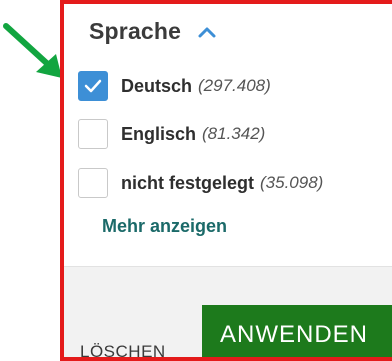 This screenshot has height=361, width=392. What do you see at coordinates (123, 349) in the screenshot?
I see `clear-button: LÖSCHEN` at bounding box center [123, 349].